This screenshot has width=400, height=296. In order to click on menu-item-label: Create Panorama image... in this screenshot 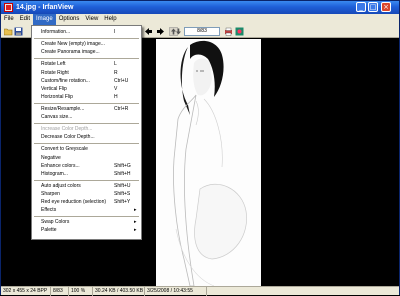, I will do `click(70, 52)`.